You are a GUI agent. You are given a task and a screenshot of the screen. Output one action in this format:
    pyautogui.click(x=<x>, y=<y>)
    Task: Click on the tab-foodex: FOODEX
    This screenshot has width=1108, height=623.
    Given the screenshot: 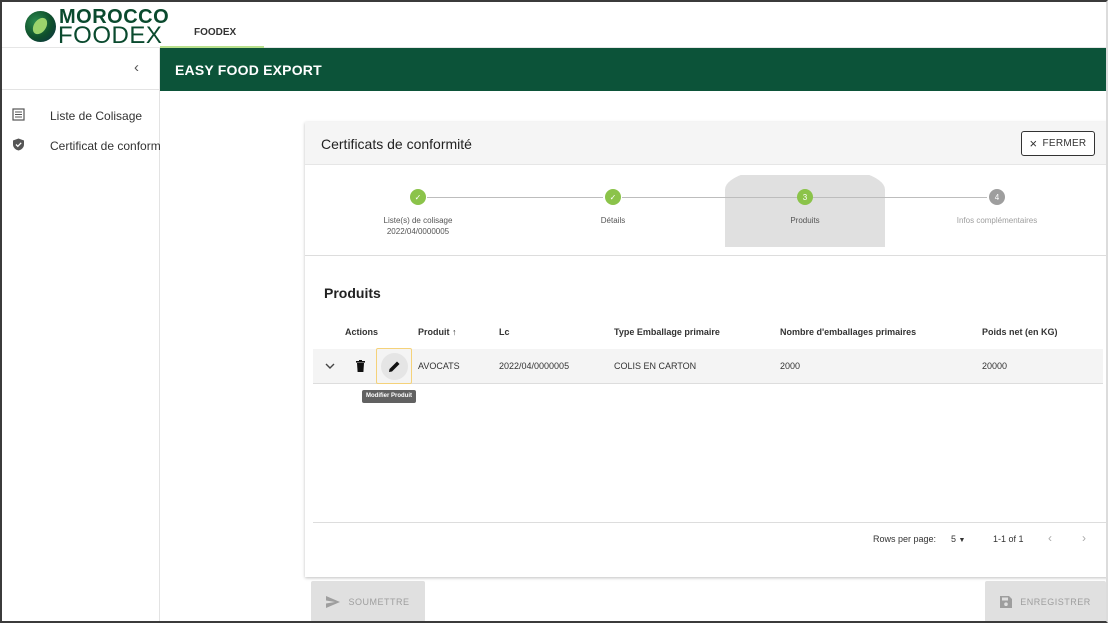 What is the action you would take?
    pyautogui.click(x=212, y=24)
    